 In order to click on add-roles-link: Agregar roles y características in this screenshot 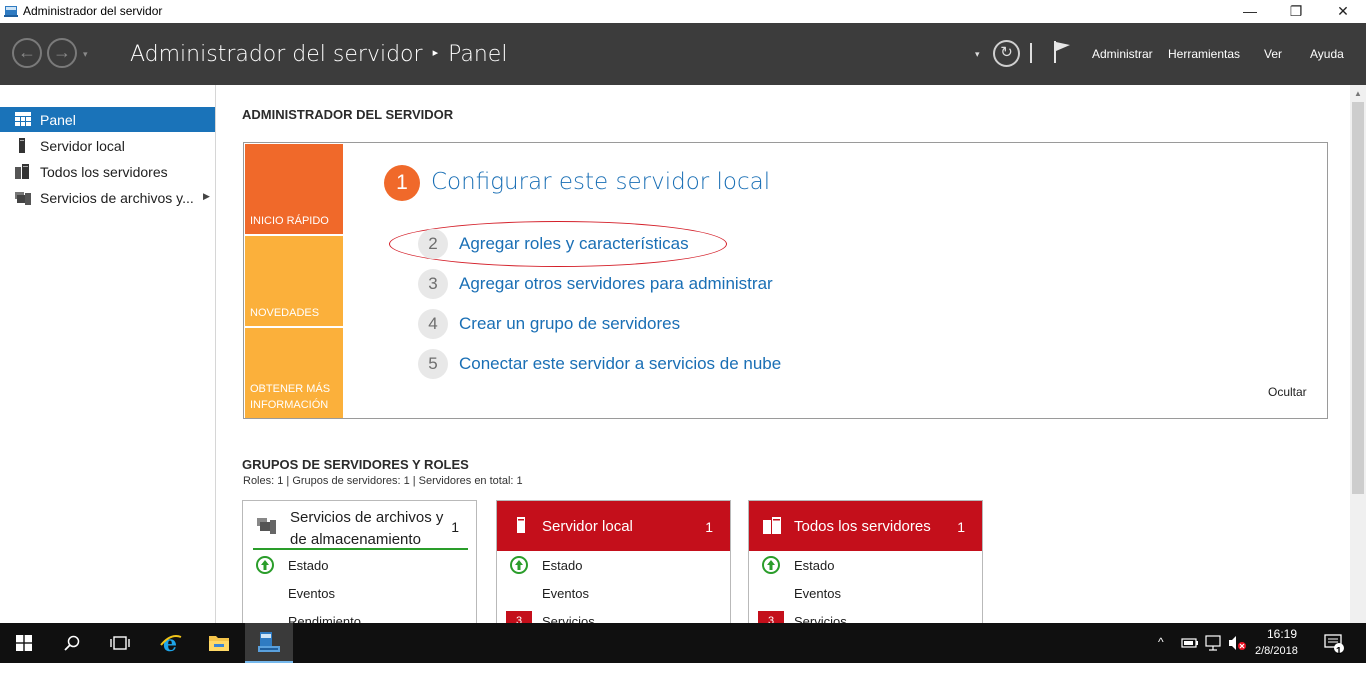, I will do `click(574, 244)`.